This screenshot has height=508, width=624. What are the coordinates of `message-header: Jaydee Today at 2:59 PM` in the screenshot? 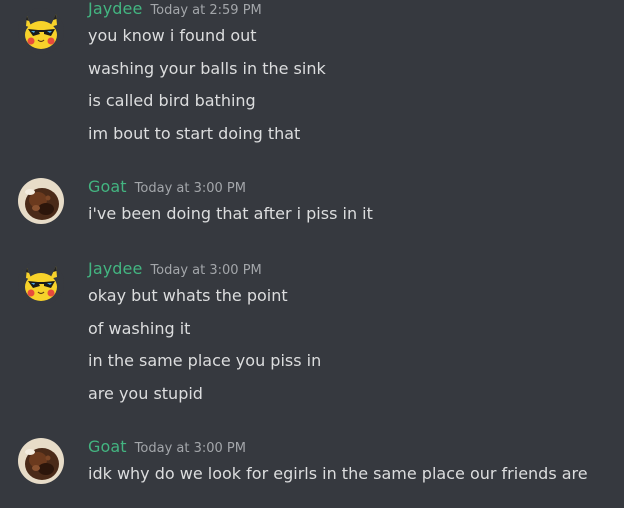 It's located at (175, 10).